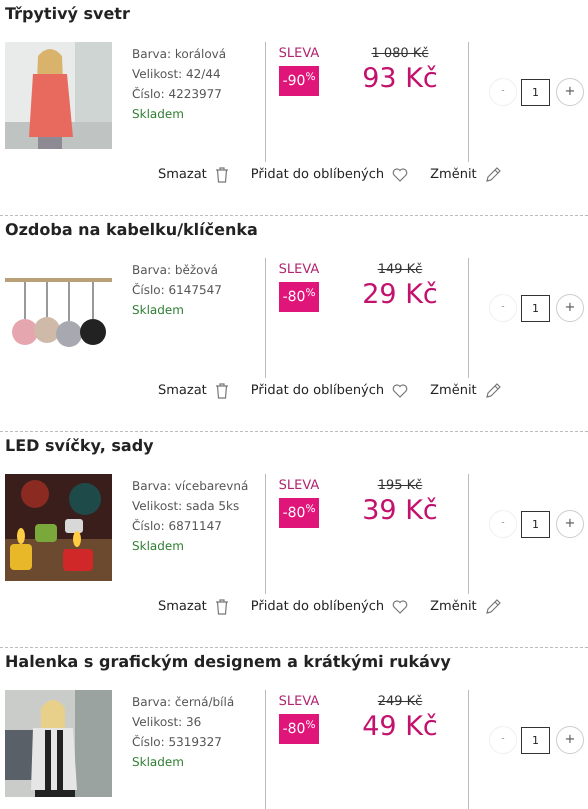  What do you see at coordinates (400, 79) in the screenshot?
I see `sale-price: 93 Kč` at bounding box center [400, 79].